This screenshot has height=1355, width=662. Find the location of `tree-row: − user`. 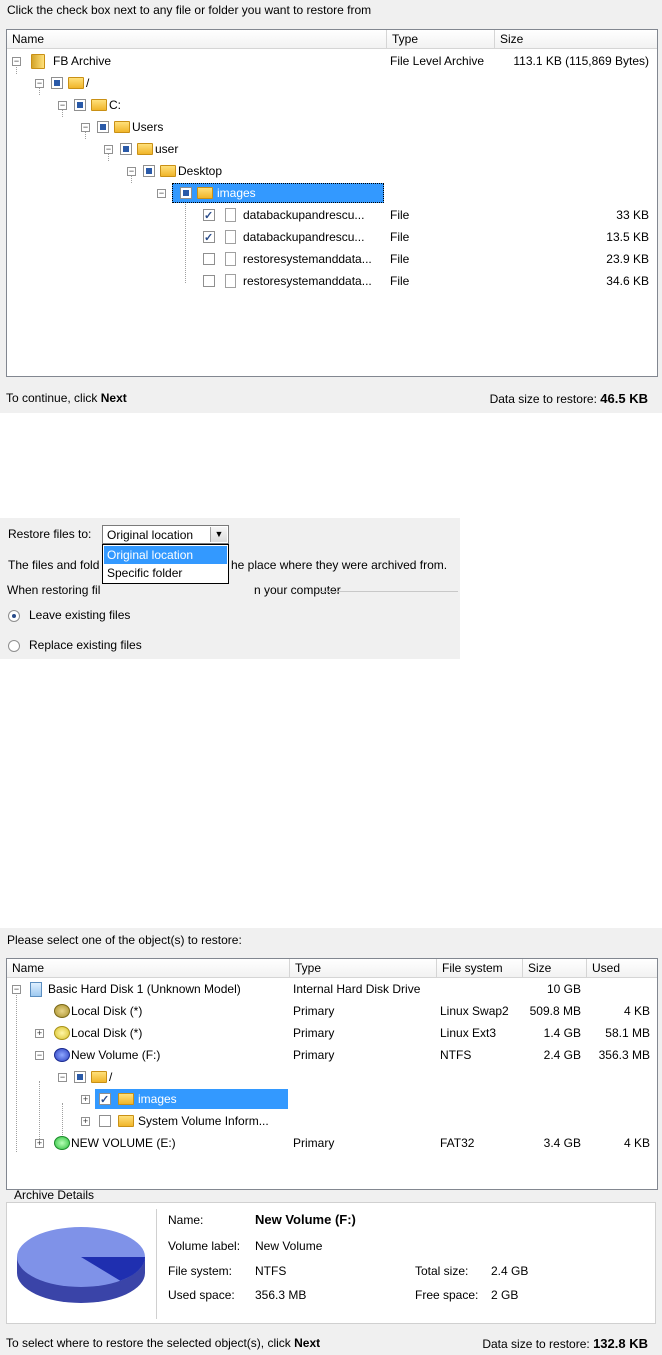

tree-row: − user is located at coordinates (331, 149).